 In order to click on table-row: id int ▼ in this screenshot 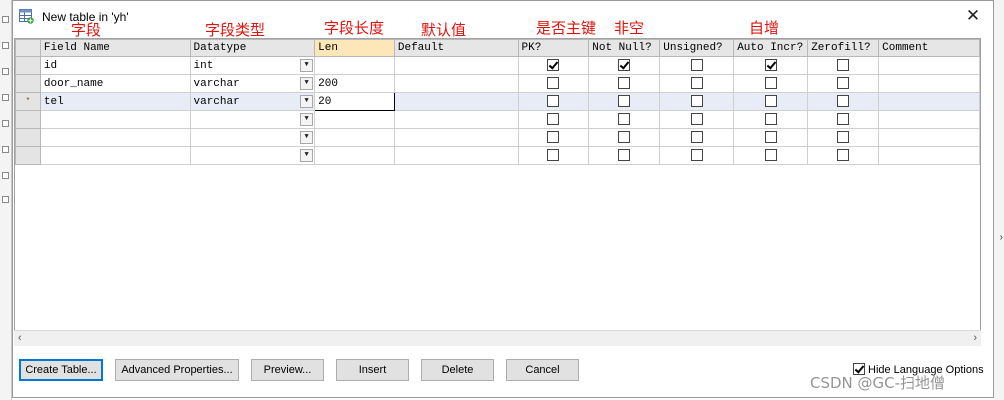, I will do `click(497, 65)`.